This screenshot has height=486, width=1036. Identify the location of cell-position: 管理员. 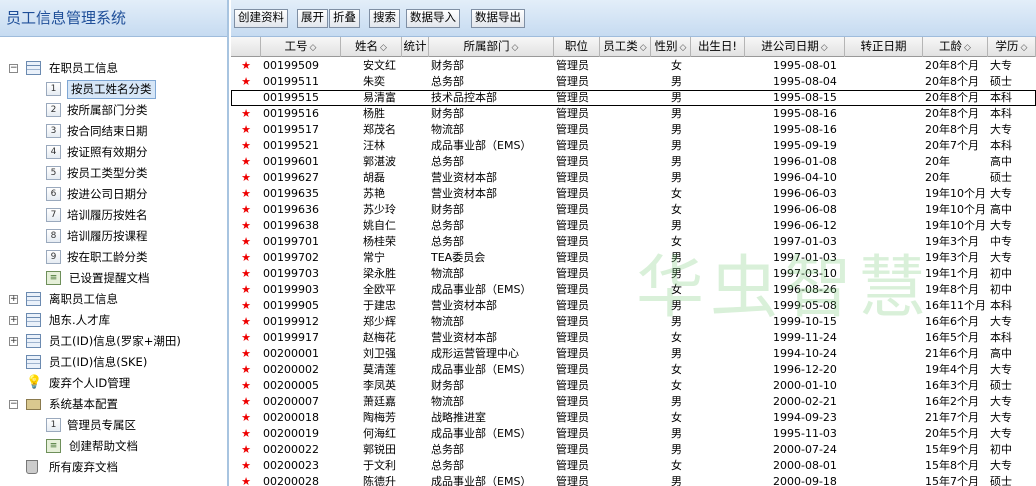
(572, 353).